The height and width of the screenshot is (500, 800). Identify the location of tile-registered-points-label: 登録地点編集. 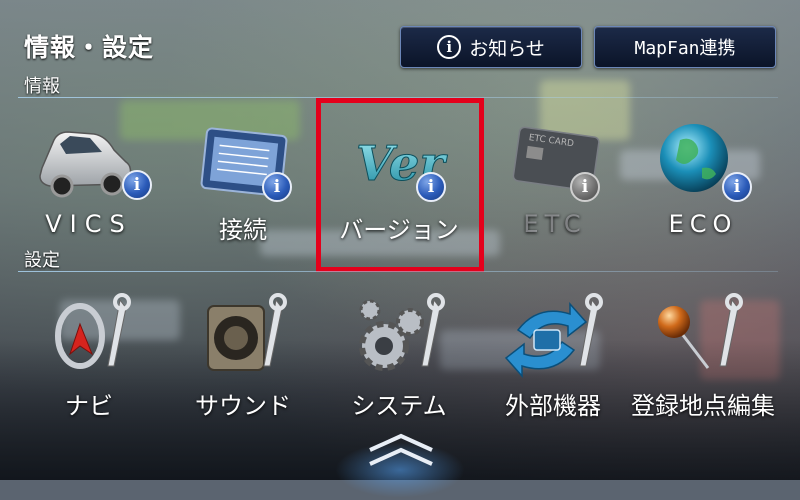
(703, 406).